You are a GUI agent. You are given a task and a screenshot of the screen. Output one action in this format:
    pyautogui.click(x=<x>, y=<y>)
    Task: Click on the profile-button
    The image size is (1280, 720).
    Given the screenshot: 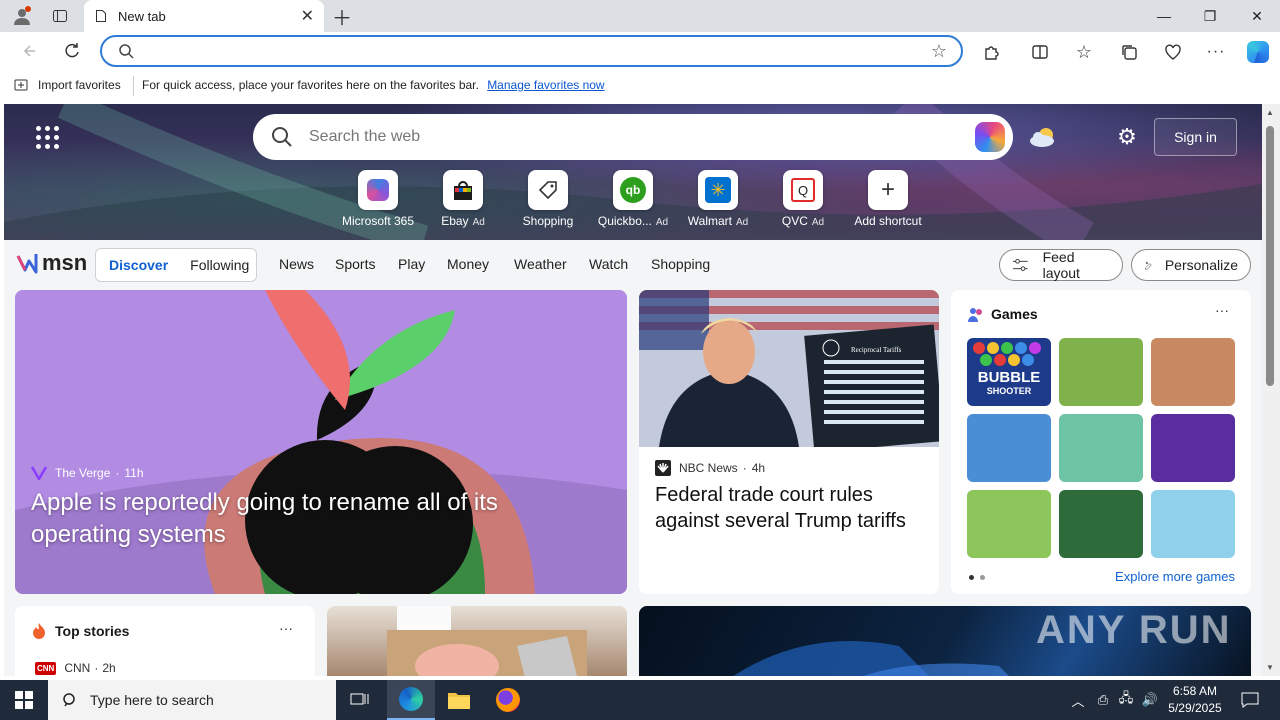 What is the action you would take?
    pyautogui.click(x=22, y=16)
    